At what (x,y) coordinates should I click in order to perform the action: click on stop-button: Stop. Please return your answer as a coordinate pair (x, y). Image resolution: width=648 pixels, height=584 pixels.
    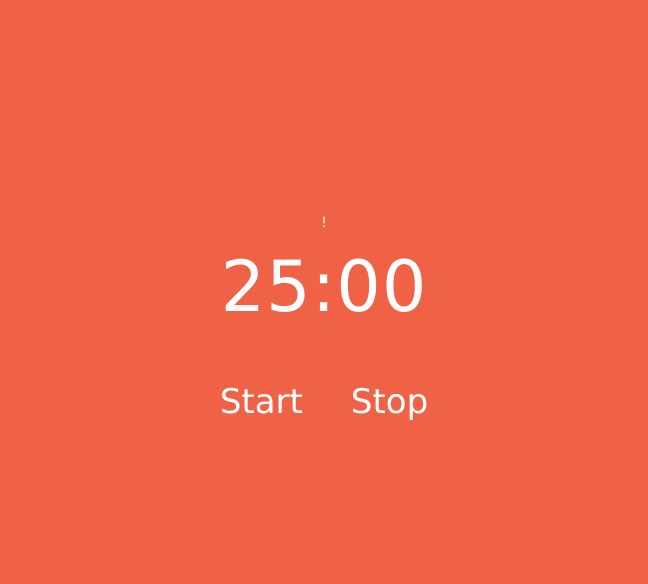
    Looking at the image, I should click on (389, 402).